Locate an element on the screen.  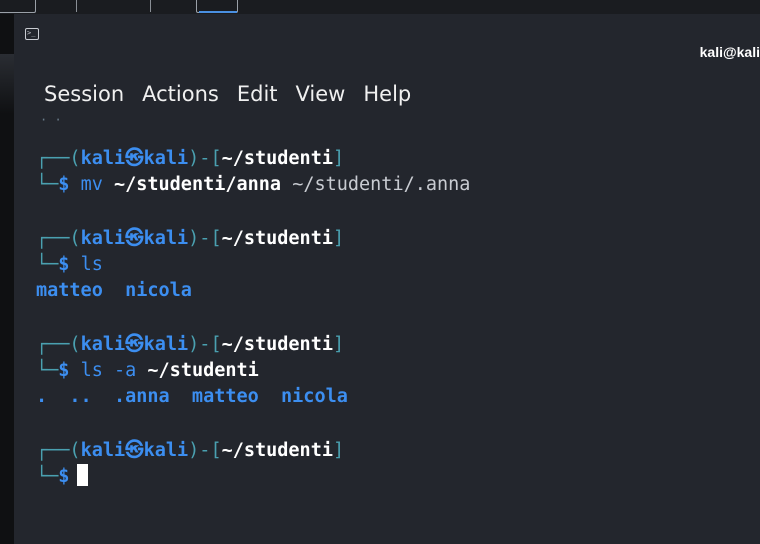
prompt-block: ┌──(kali㉿kali)-[~/studenti] └─$ is located at coordinates (190, 464).